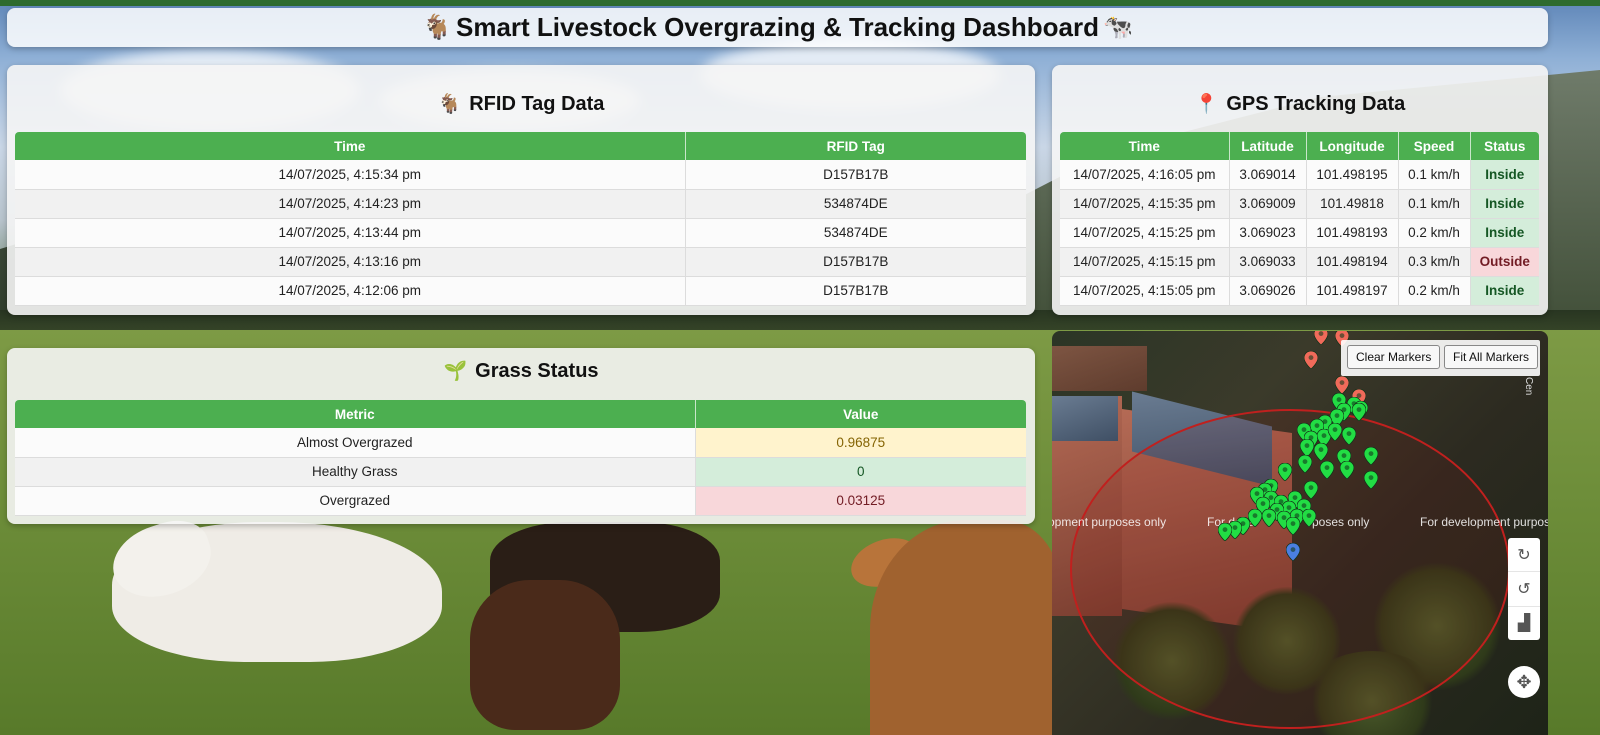 This screenshot has width=1600, height=735. I want to click on status-badge: Outside, so click(1504, 262).